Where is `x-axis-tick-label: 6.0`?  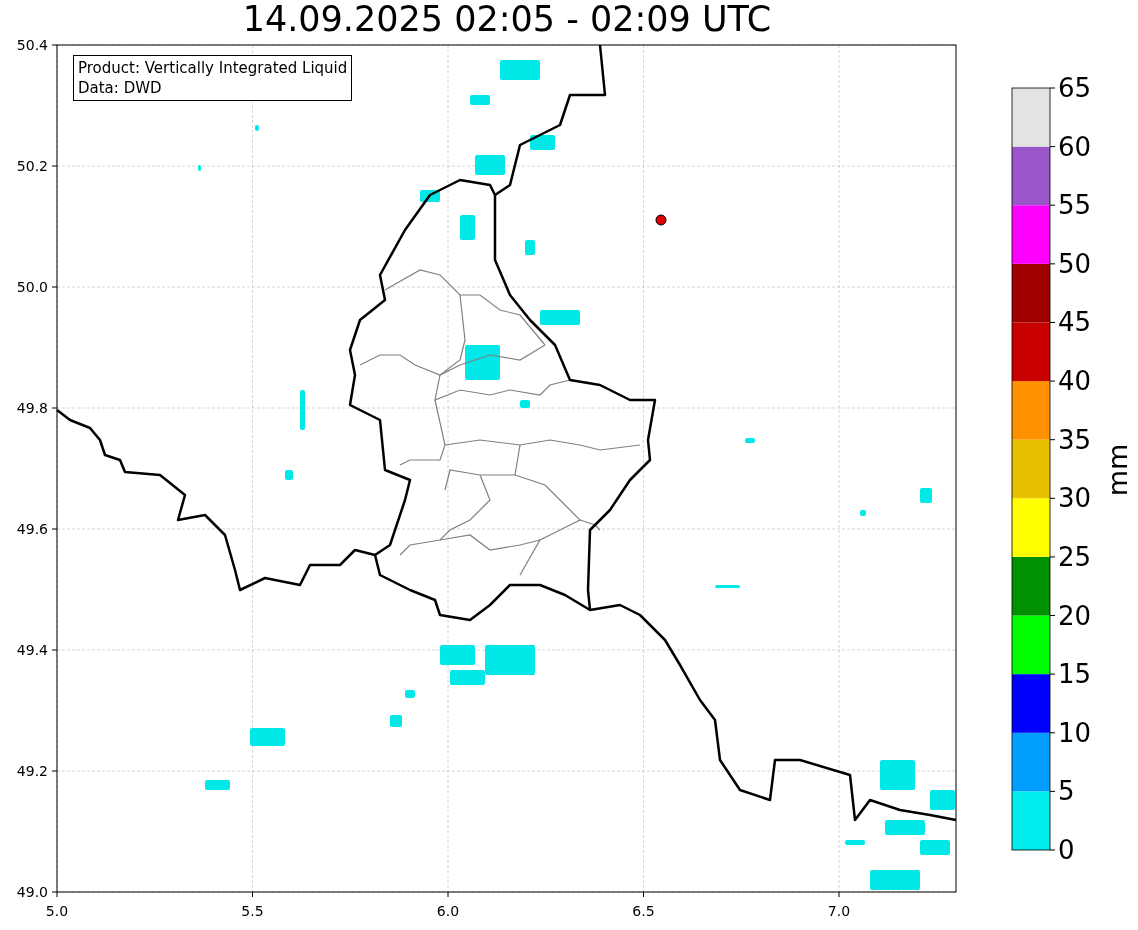
x-axis-tick-label: 6.0 is located at coordinates (448, 911).